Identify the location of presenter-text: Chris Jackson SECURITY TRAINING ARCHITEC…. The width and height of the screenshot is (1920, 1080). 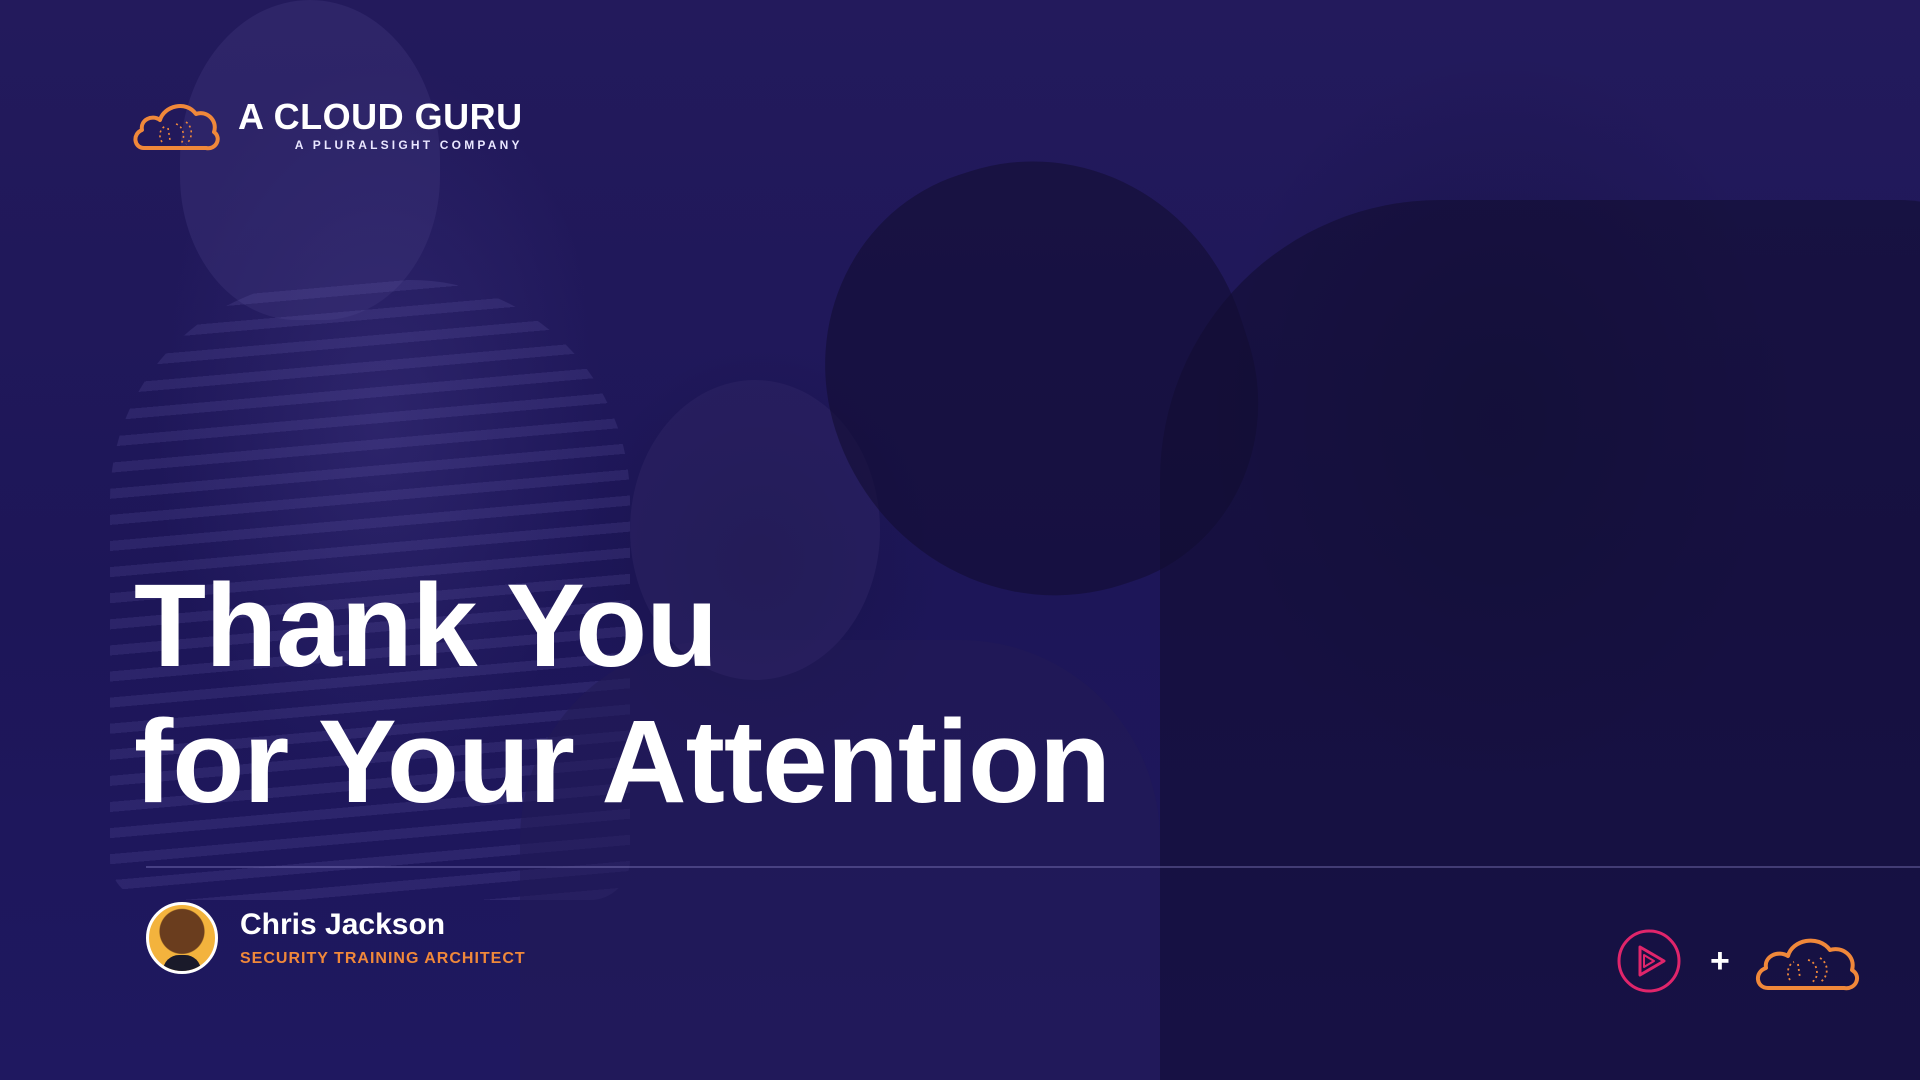
(383, 938).